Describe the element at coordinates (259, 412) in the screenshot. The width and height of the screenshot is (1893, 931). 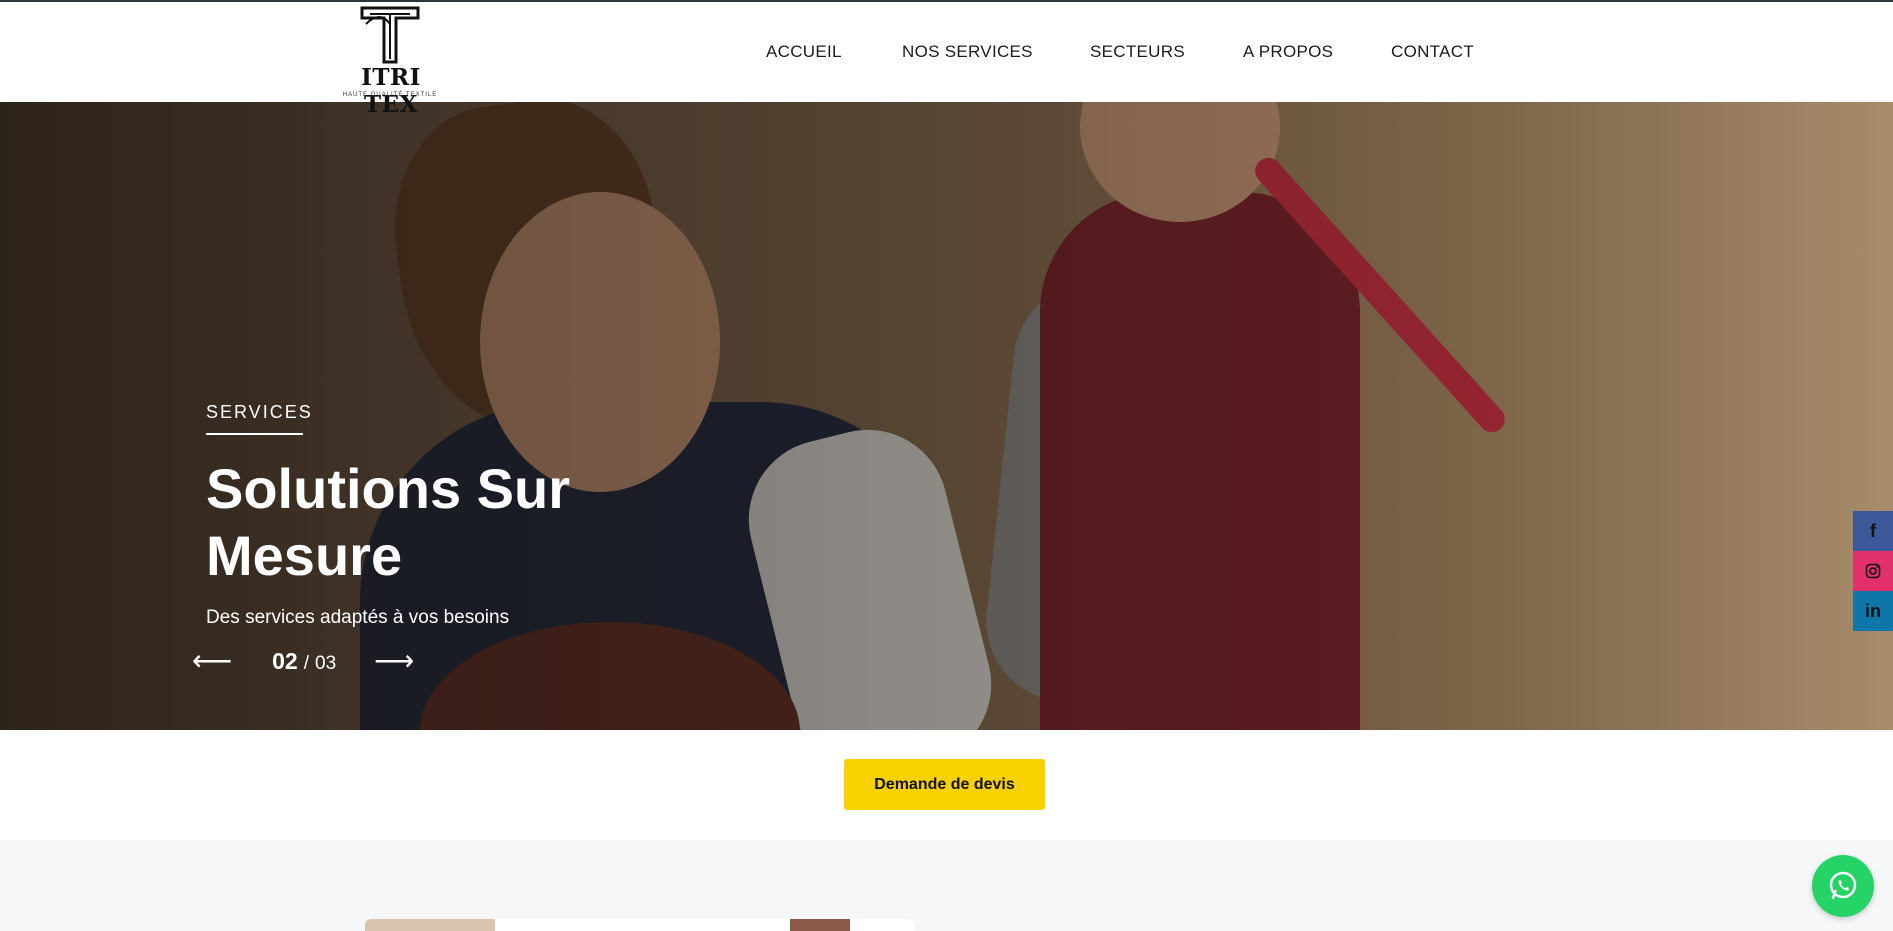
I see `hero-eyebrow: SERVICES` at that location.